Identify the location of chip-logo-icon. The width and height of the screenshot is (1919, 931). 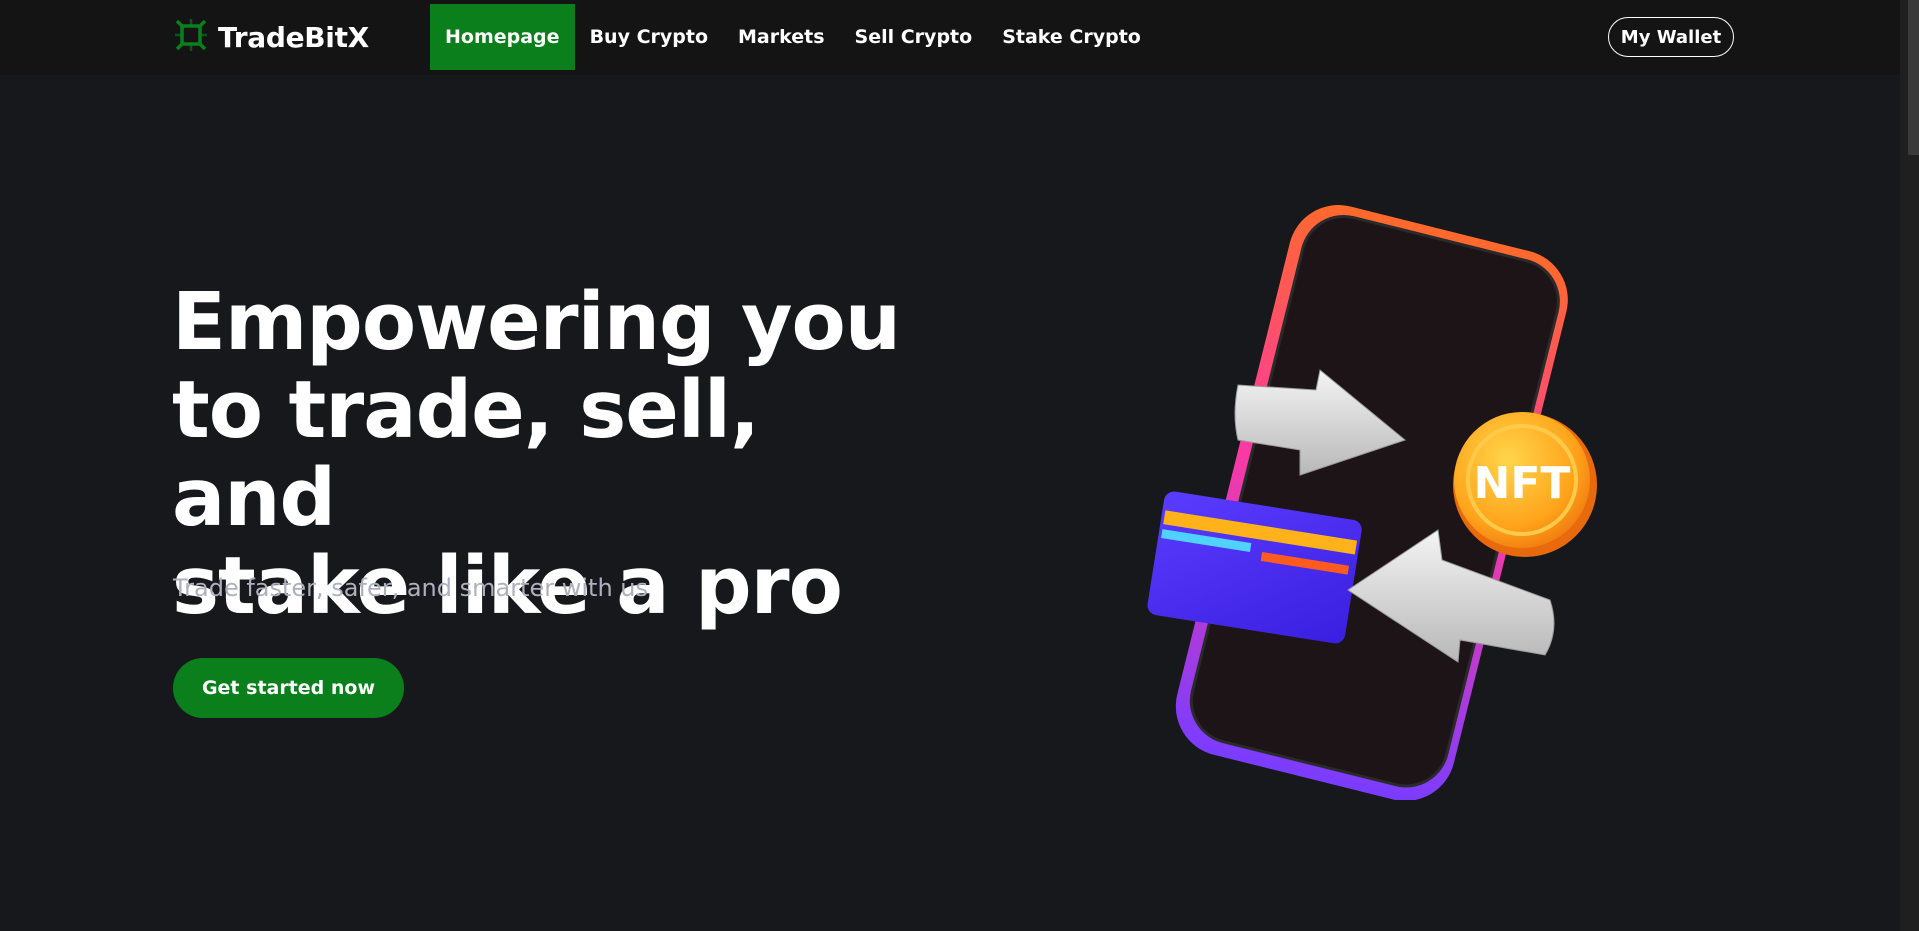
(191, 37).